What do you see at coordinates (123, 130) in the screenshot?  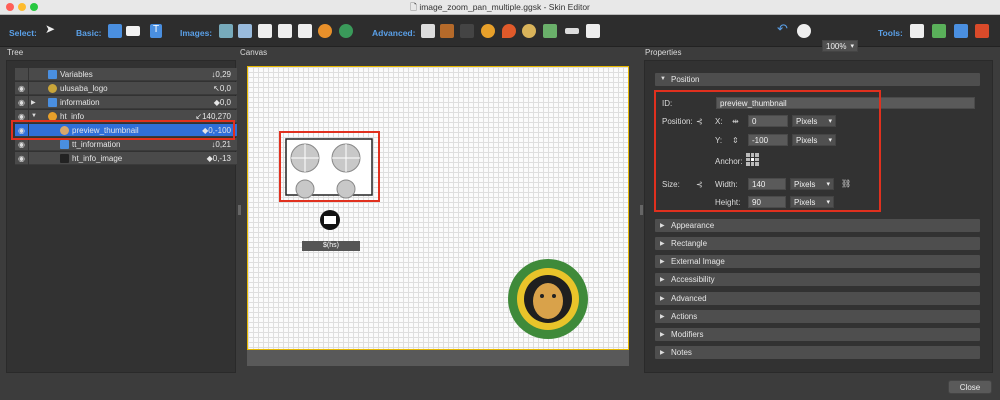 I see `tree-highlight-box` at bounding box center [123, 130].